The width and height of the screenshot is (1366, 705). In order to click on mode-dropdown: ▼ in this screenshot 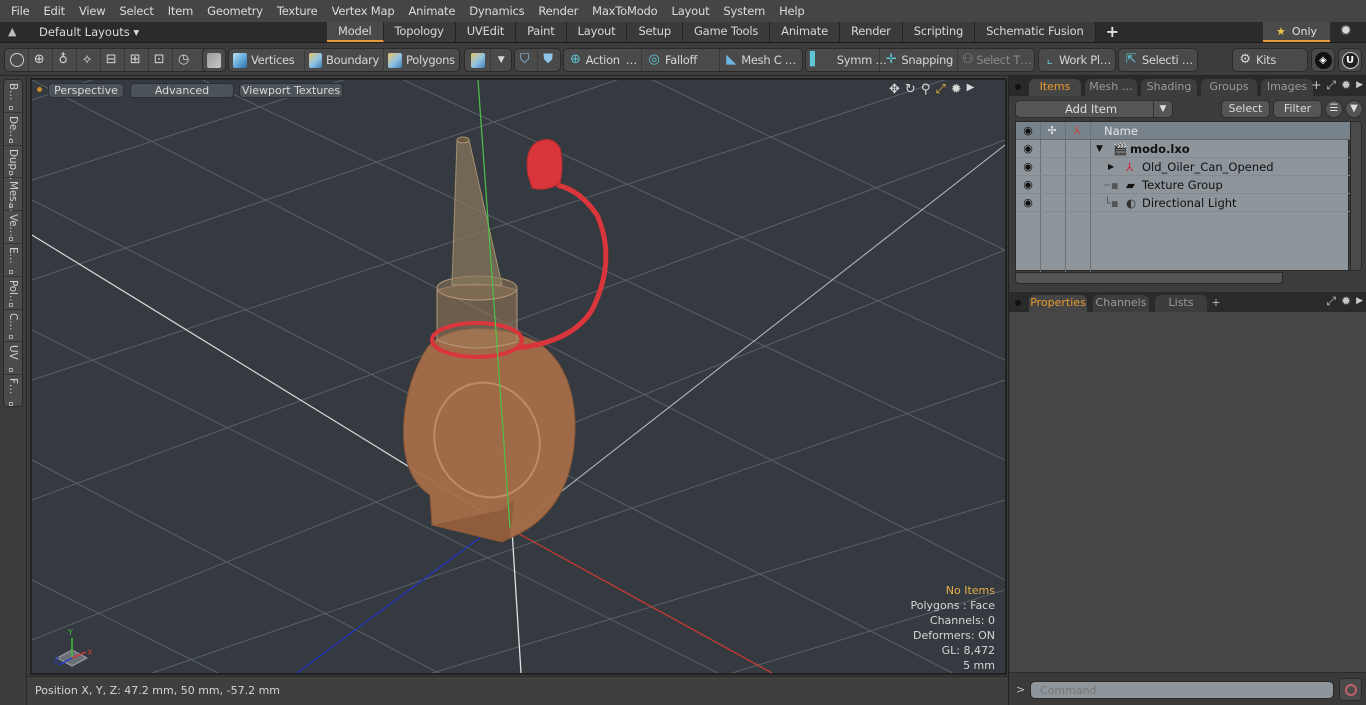, I will do `click(501, 60)`.